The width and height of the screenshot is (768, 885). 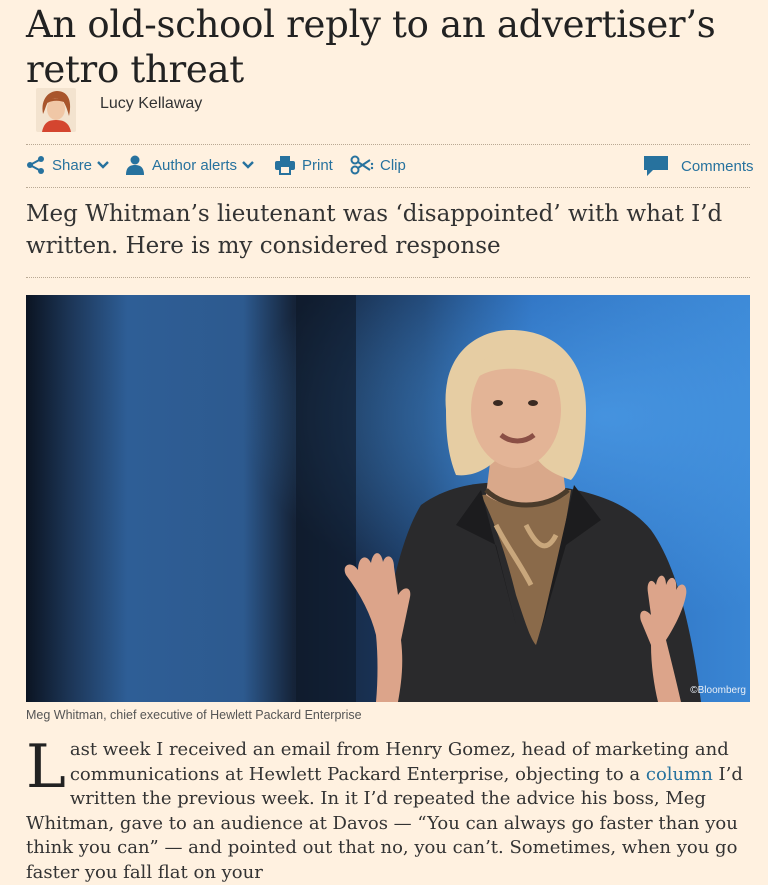 I want to click on share-button: Share, so click(x=68, y=165).